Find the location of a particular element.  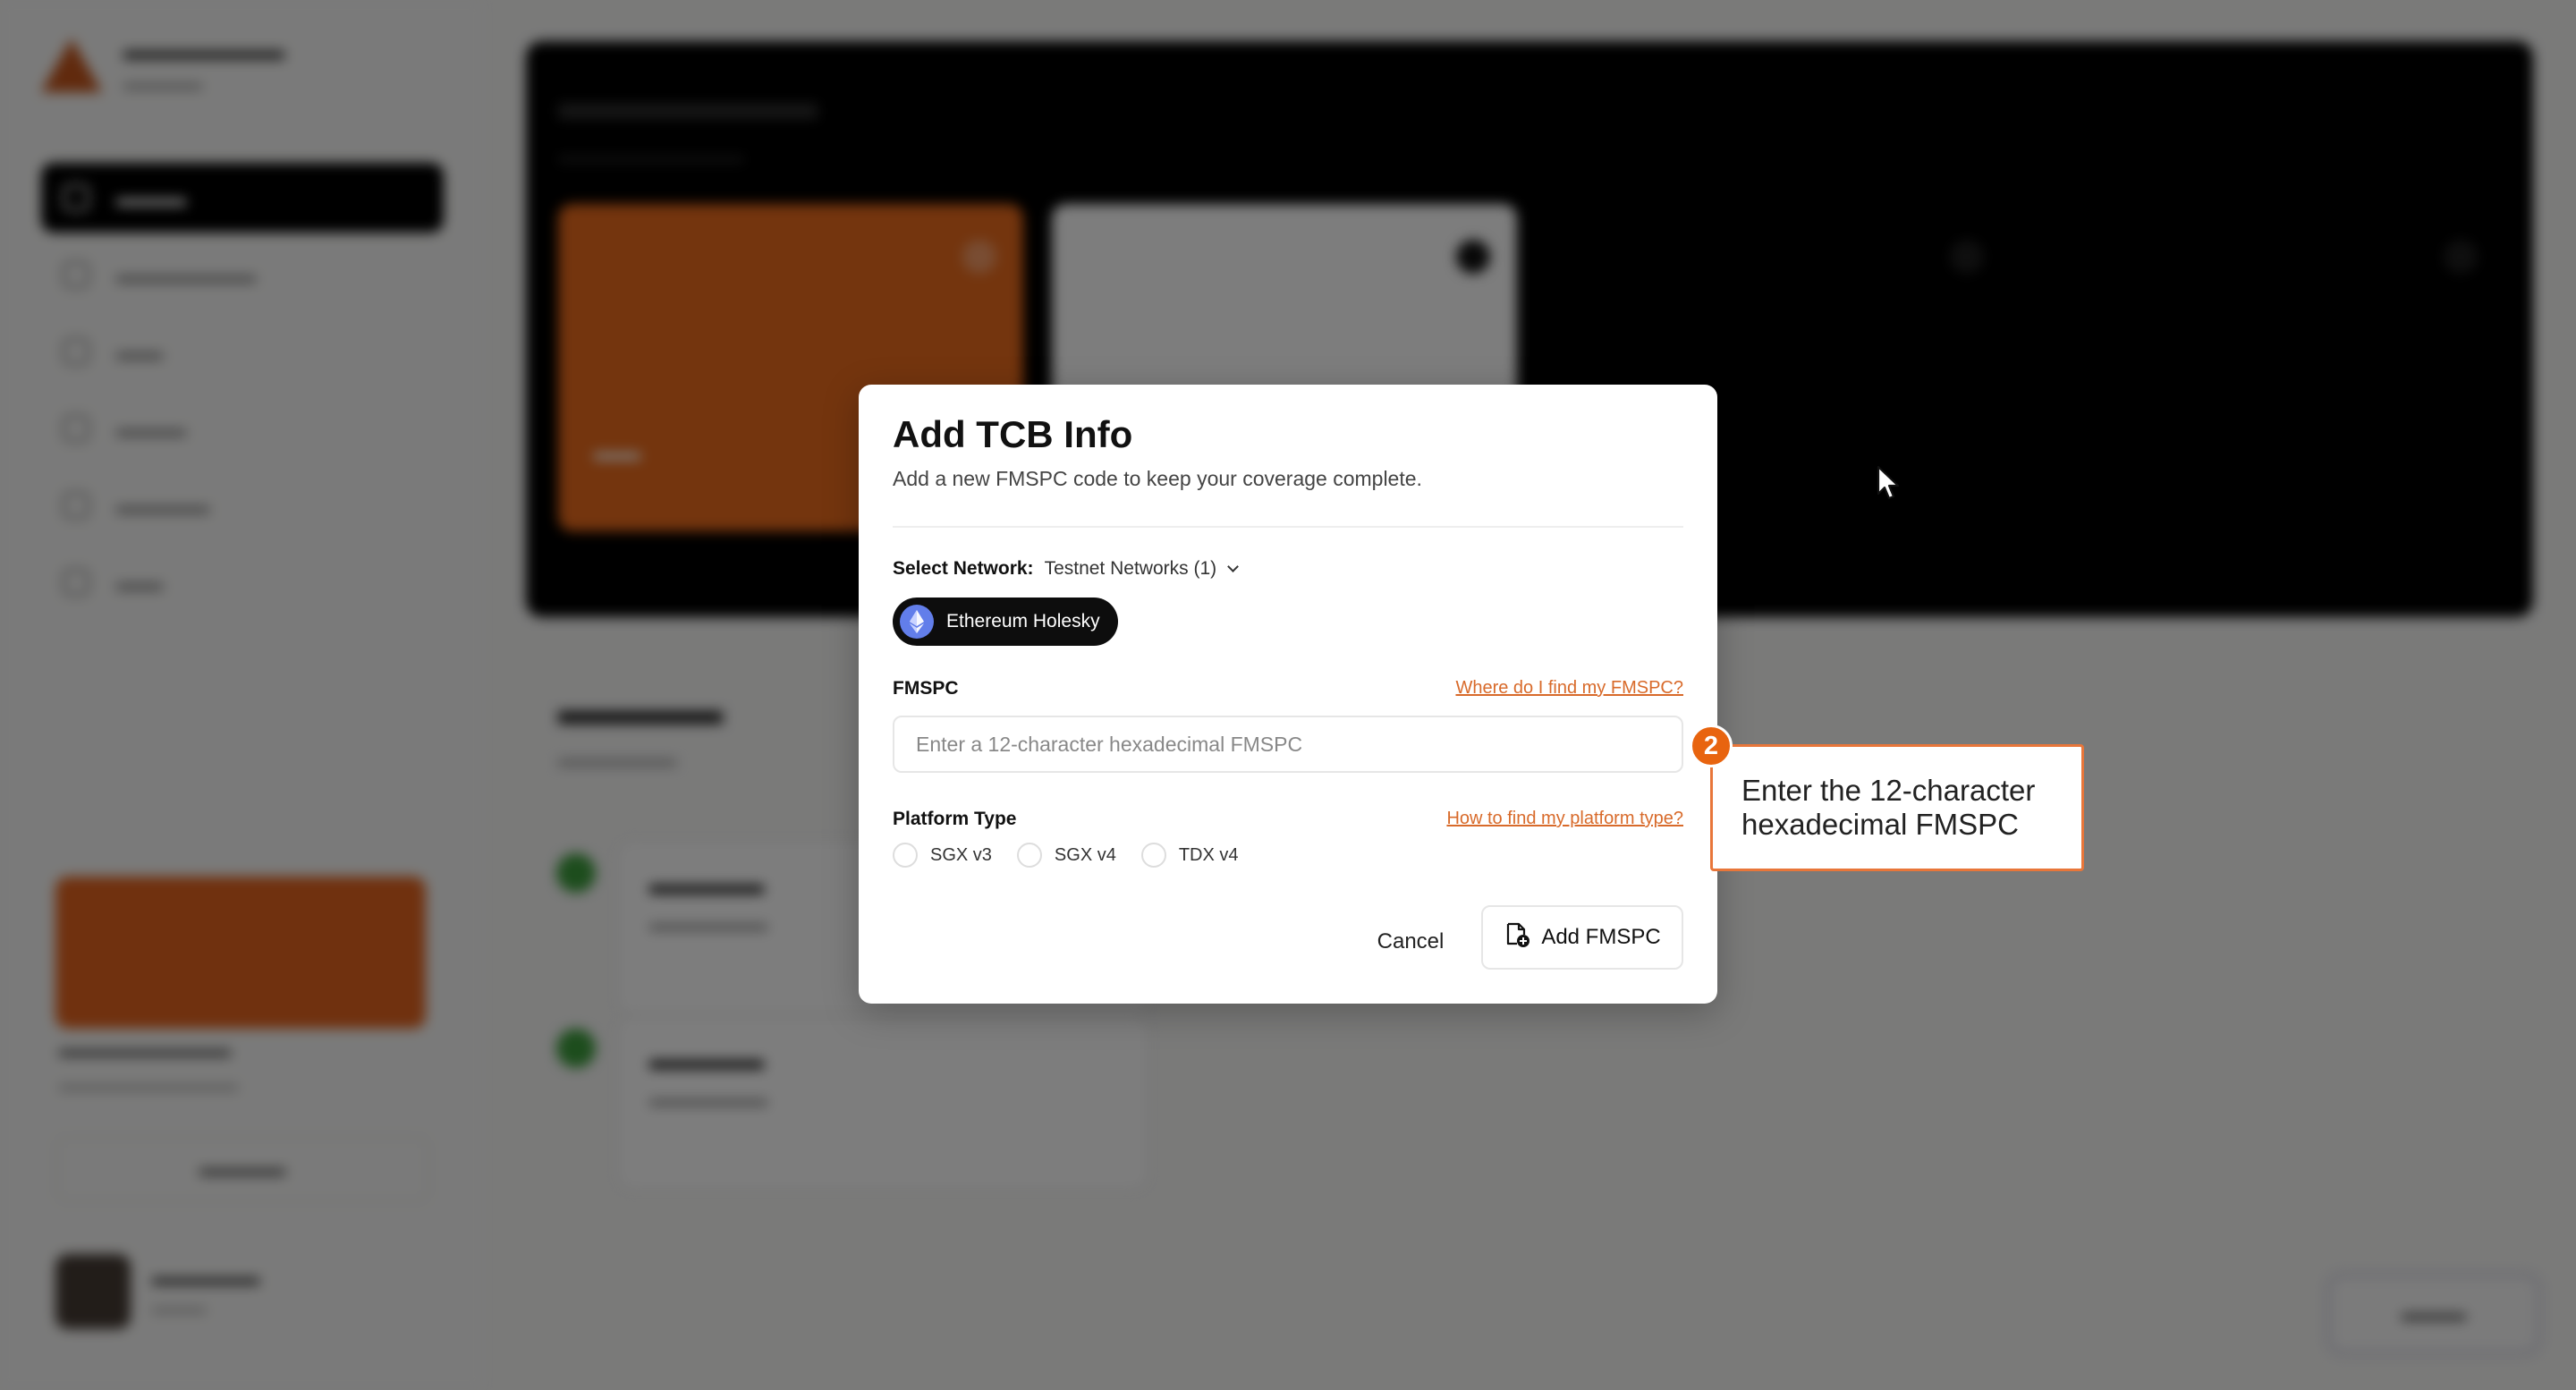

radio-sgx-v4: SGX v4 is located at coordinates (1066, 855).